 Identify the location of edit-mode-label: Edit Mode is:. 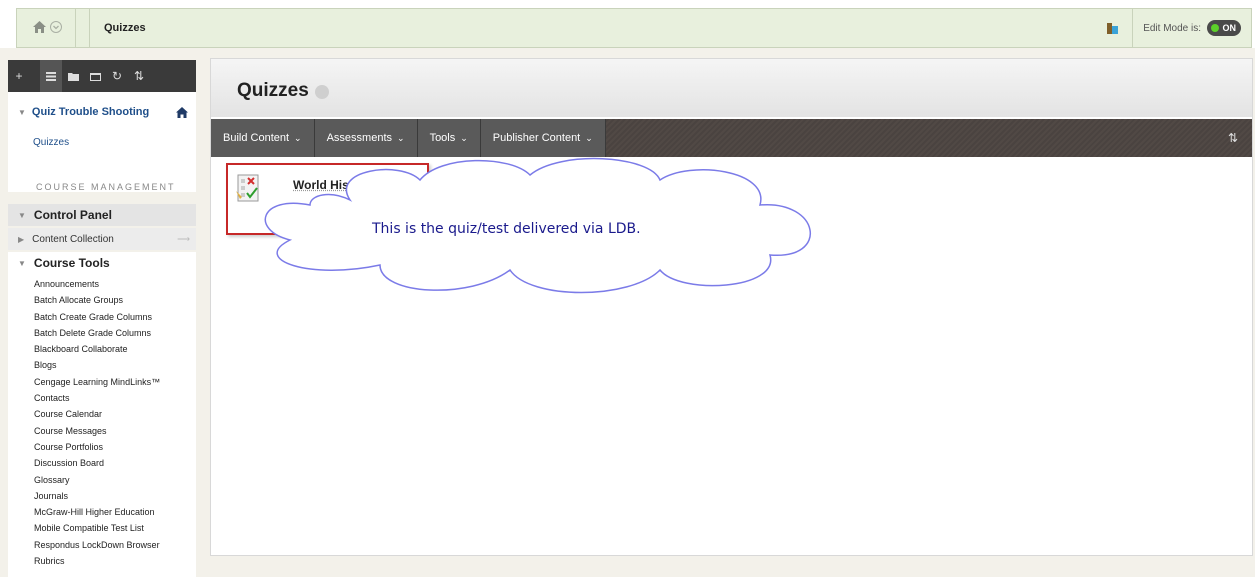
(1172, 28).